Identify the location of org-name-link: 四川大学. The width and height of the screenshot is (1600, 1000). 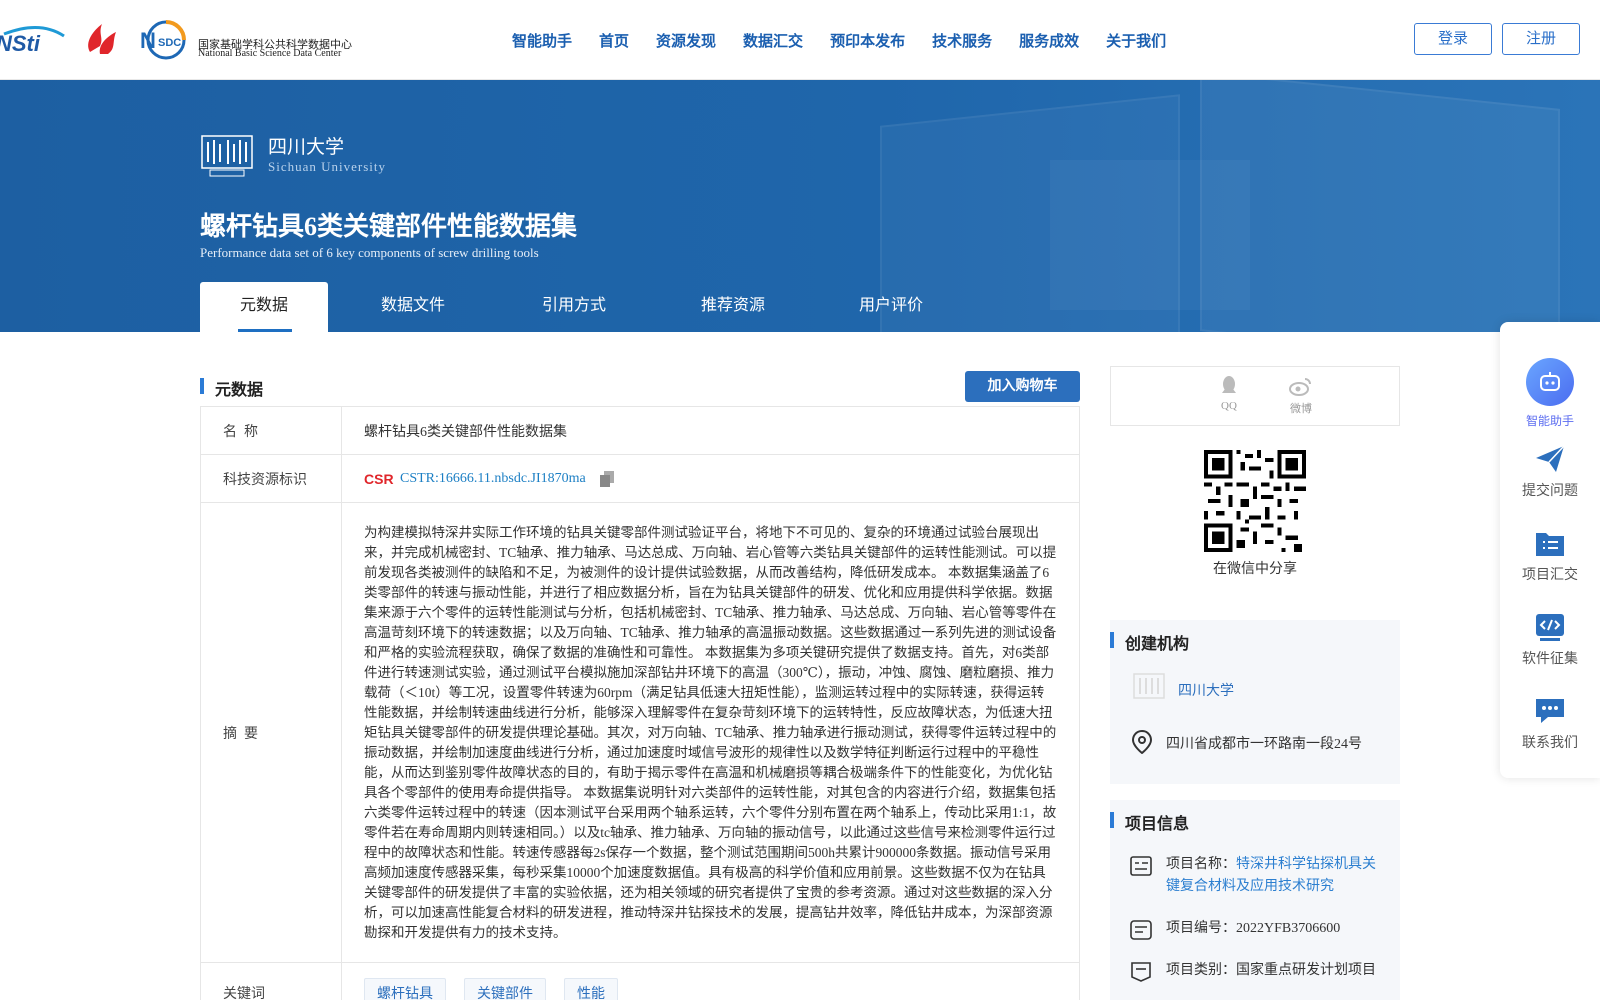
(1206, 690).